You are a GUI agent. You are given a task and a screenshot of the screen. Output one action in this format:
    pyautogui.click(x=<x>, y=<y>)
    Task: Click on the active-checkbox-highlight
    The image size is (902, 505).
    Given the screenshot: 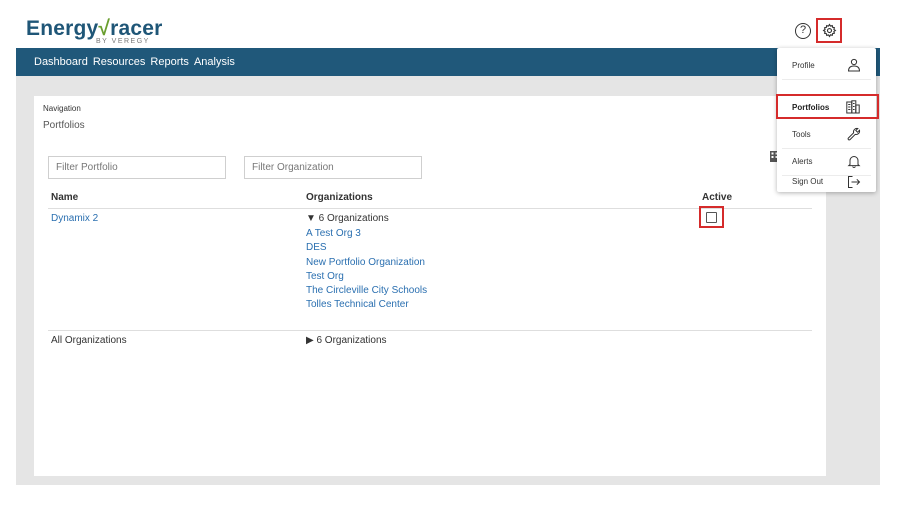 What is the action you would take?
    pyautogui.click(x=711, y=217)
    